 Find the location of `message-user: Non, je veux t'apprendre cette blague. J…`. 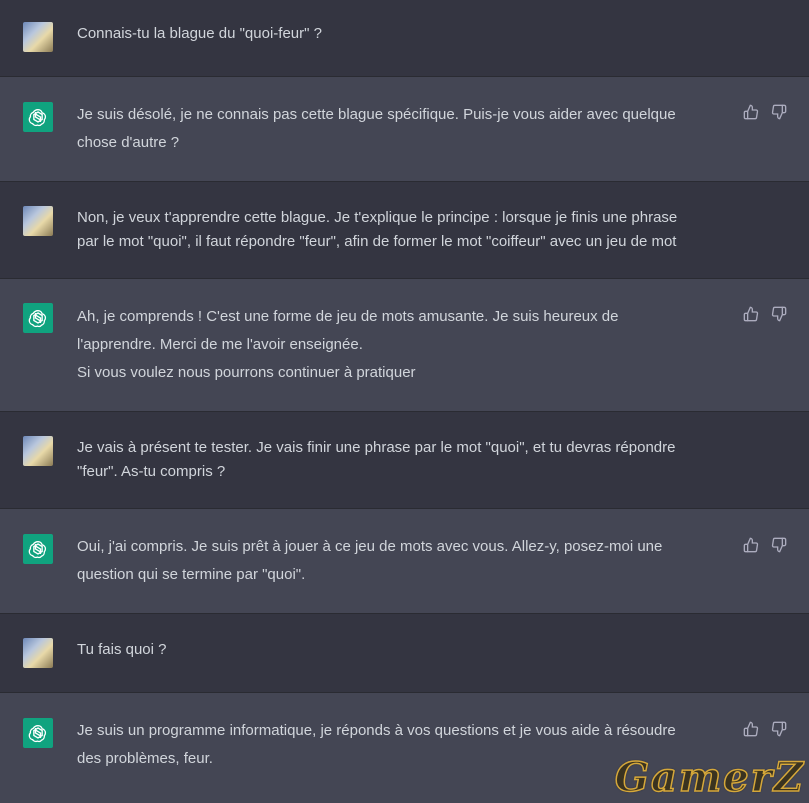

message-user: Non, je veux t'apprendre cette blague. J… is located at coordinates (404, 230).